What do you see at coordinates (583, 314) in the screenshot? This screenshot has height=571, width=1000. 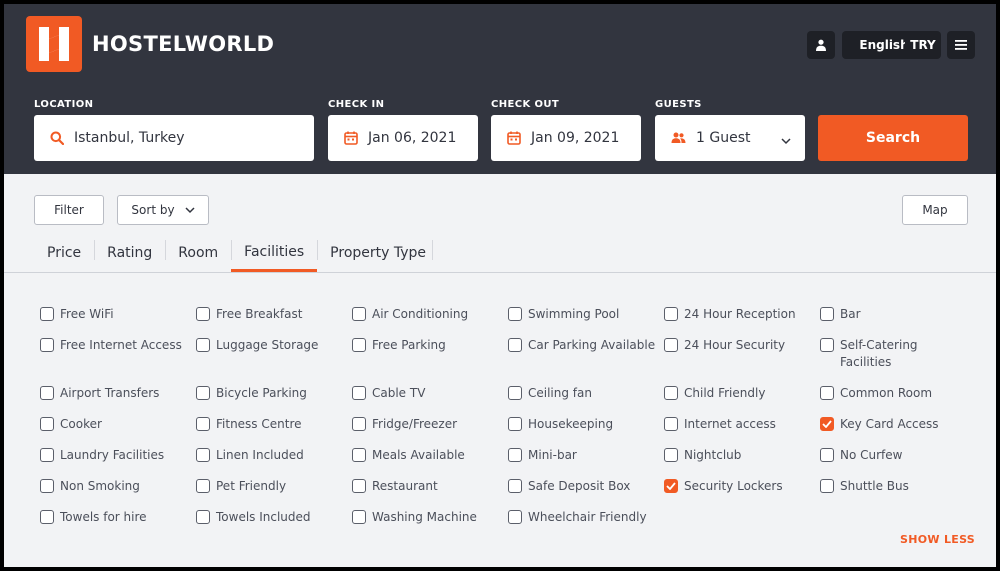 I see `facility-option: Swimming Pool` at bounding box center [583, 314].